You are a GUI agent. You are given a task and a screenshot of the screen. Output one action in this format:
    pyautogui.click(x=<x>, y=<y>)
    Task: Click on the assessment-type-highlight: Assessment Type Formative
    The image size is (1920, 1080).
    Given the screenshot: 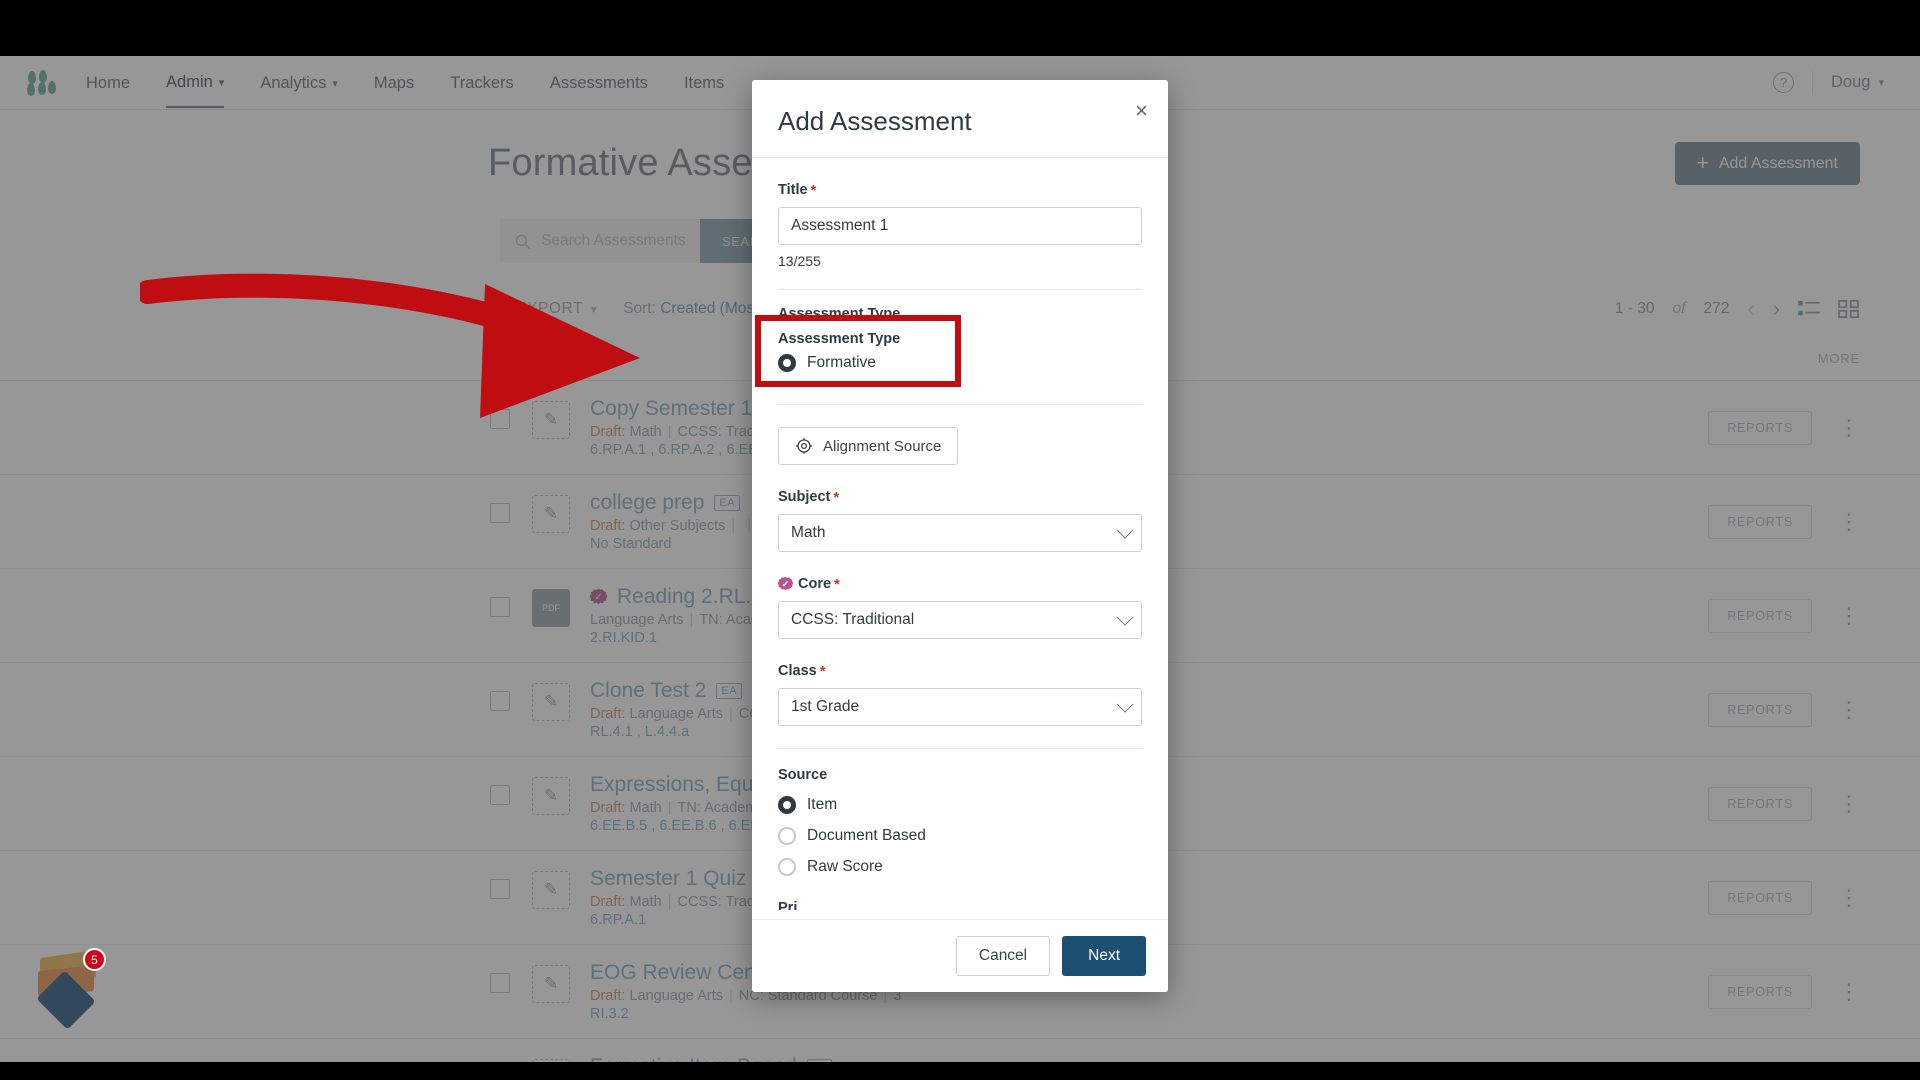 What is the action you would take?
    pyautogui.click(x=858, y=351)
    